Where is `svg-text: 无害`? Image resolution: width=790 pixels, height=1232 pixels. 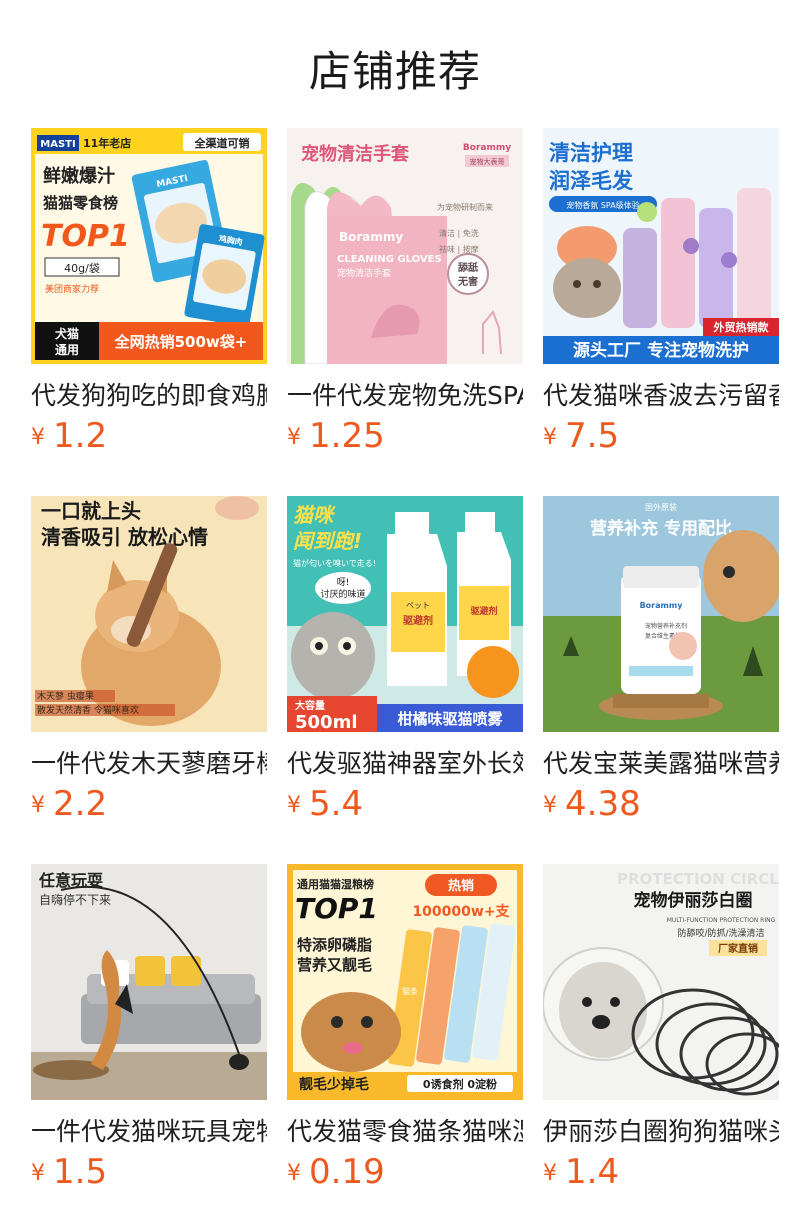
svg-text: 无害 is located at coordinates (467, 281).